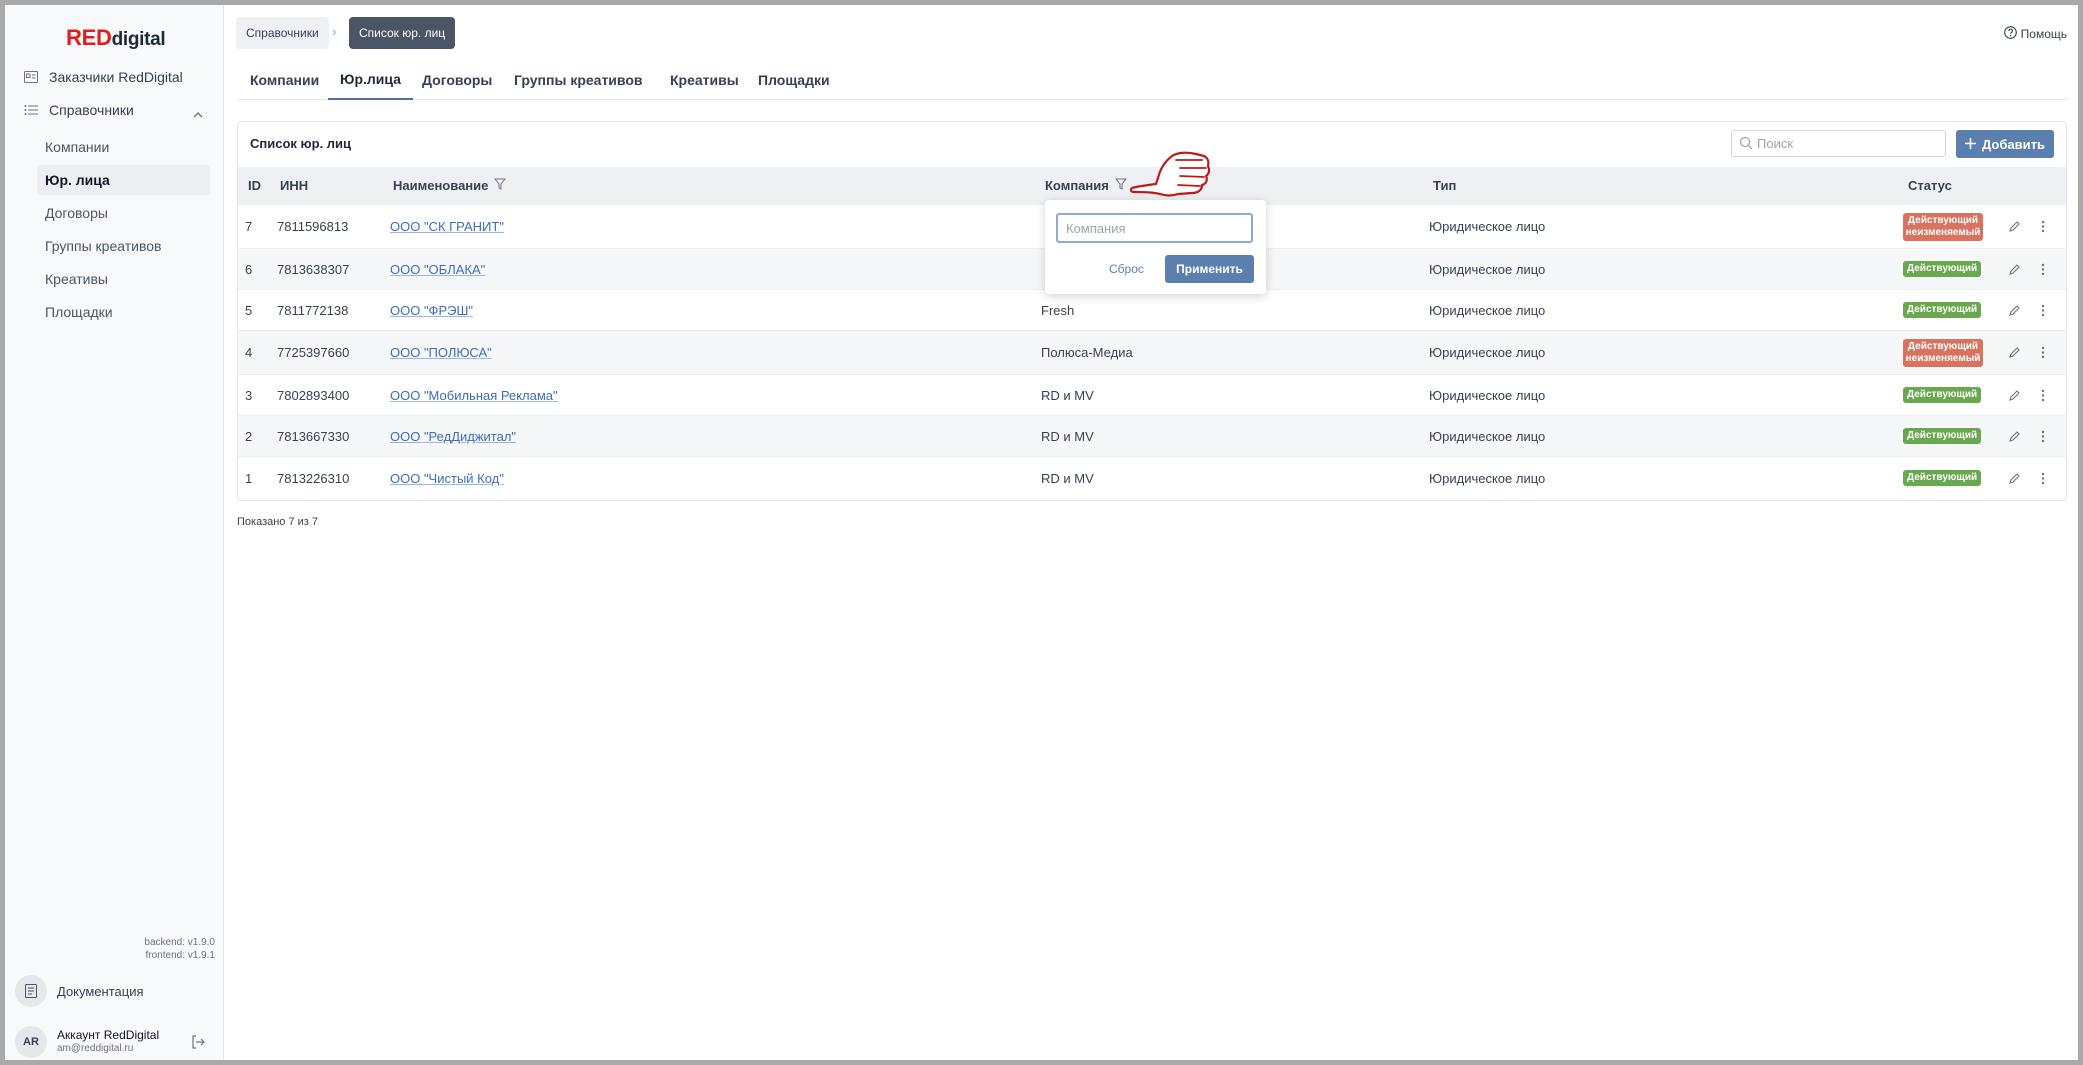 The width and height of the screenshot is (2083, 1065). I want to click on company-filter-popover: Компания Сброс Применить, so click(1155, 247).